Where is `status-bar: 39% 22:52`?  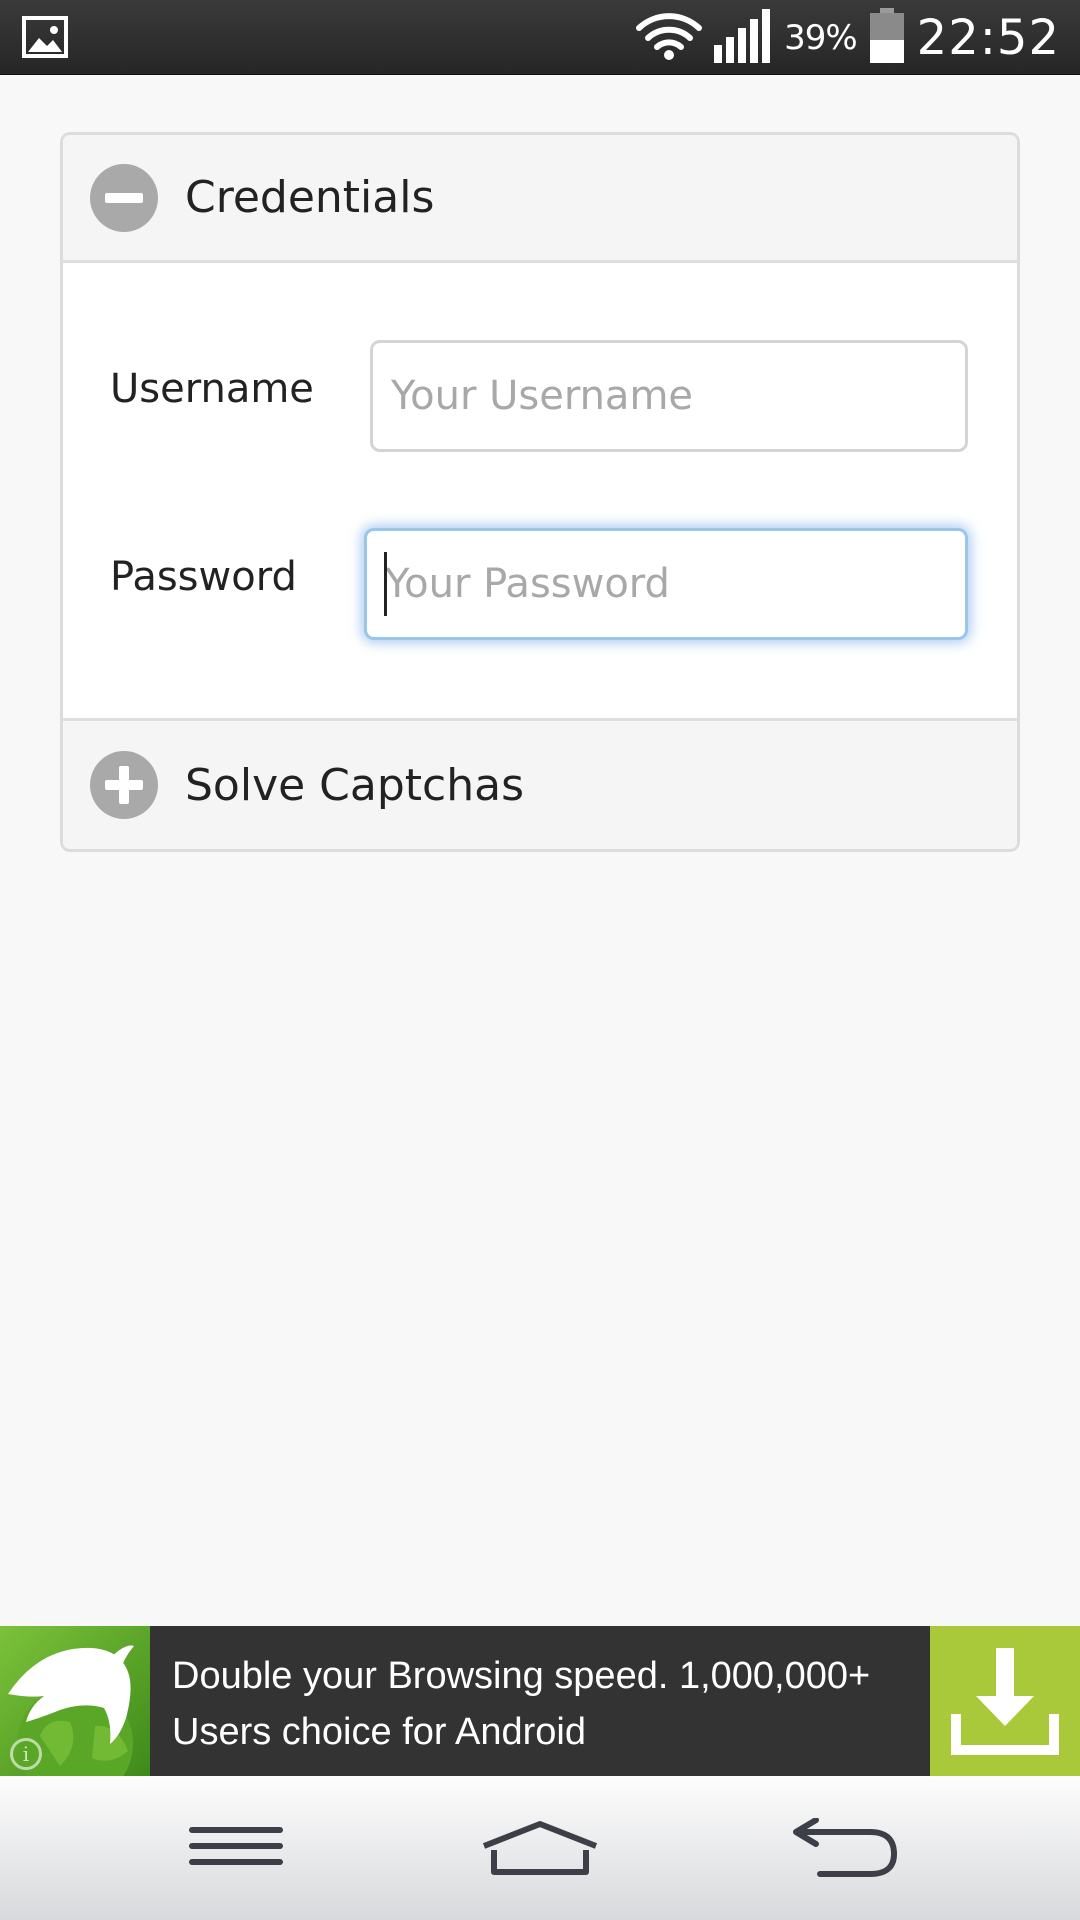
status-bar: 39% 22:52 is located at coordinates (540, 37).